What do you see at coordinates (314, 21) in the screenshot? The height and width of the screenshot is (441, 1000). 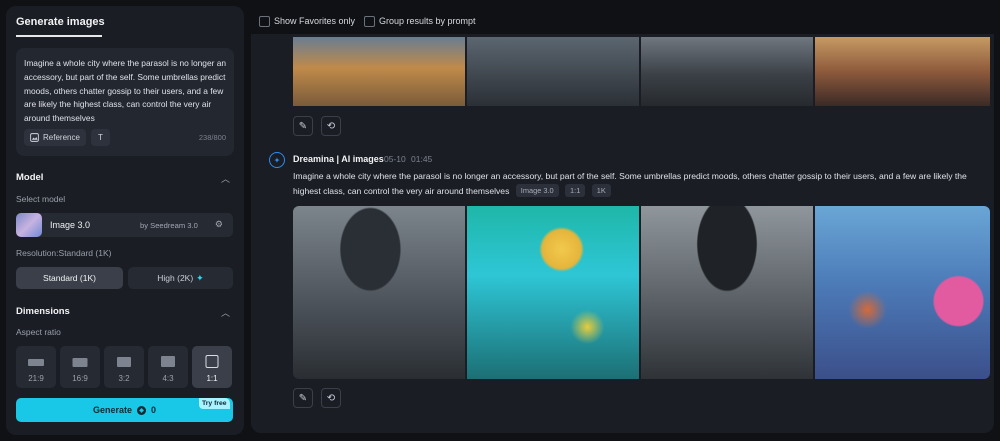 I see `favorites-label: Show Favorites only` at bounding box center [314, 21].